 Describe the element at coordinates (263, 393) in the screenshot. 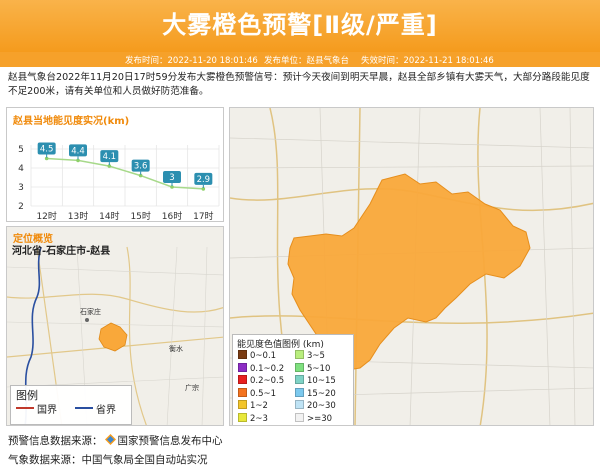

I see `legend-label: 0.5~1` at that location.